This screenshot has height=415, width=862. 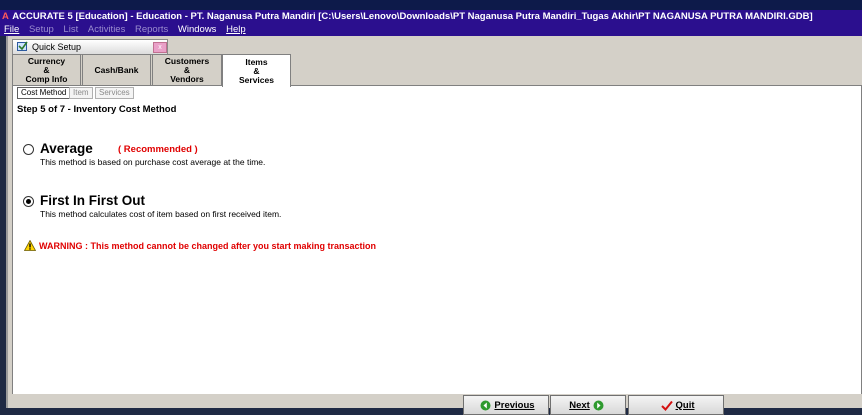 I want to click on tab-items-services: Items & Services, so click(x=256, y=70).